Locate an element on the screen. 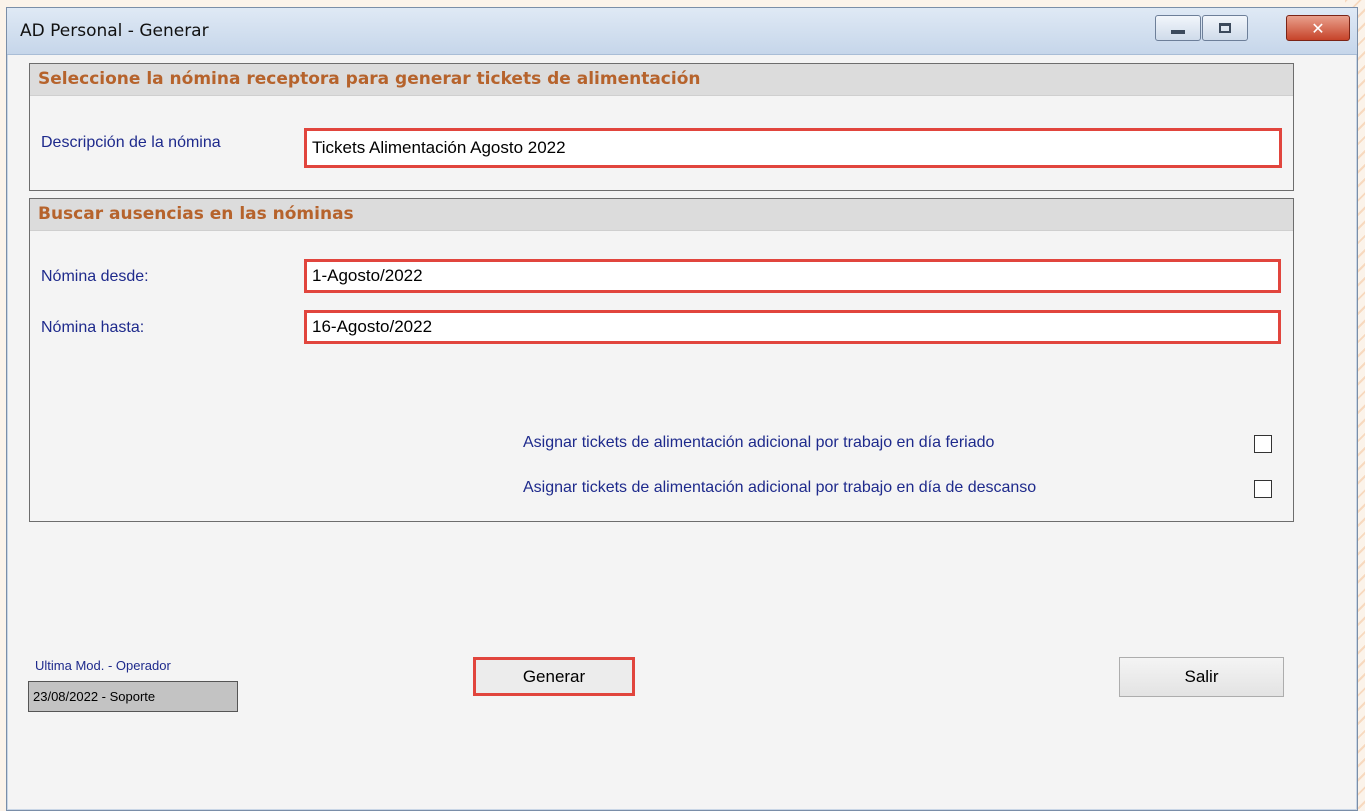 The height and width of the screenshot is (811, 1365). ultima-mod-label: Ultima Mod. - Operador is located at coordinates (103, 665).